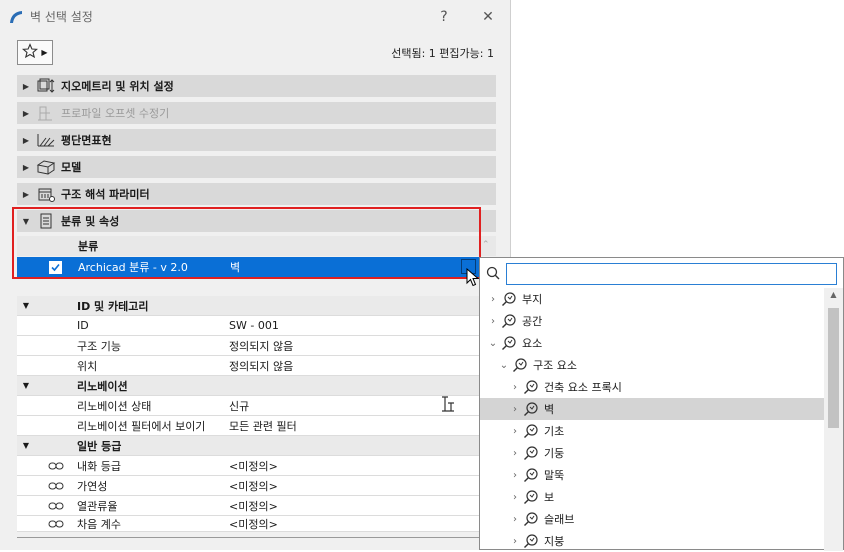  I want to click on tree-node-label: 슬래브, so click(559, 519).